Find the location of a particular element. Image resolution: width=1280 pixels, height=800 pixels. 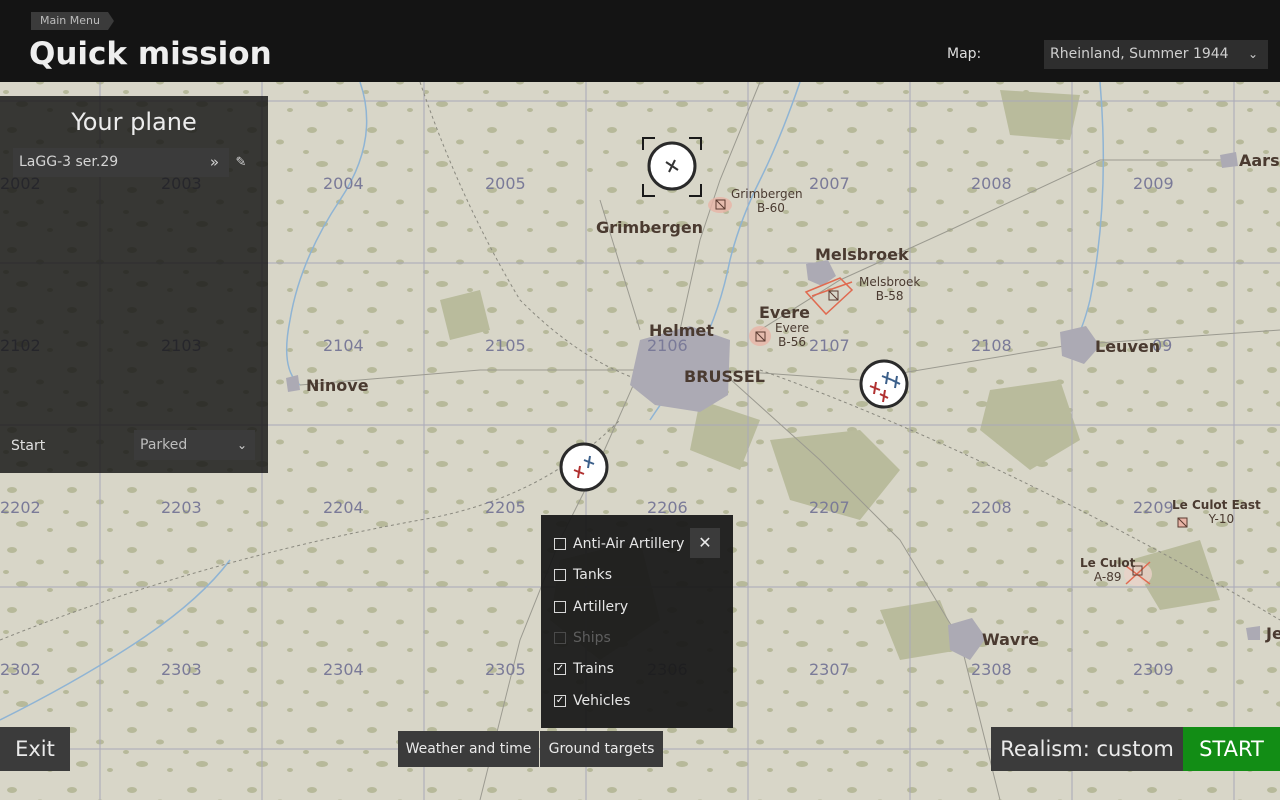

airfield-code: Y-10 is located at coordinates (1221, 519).